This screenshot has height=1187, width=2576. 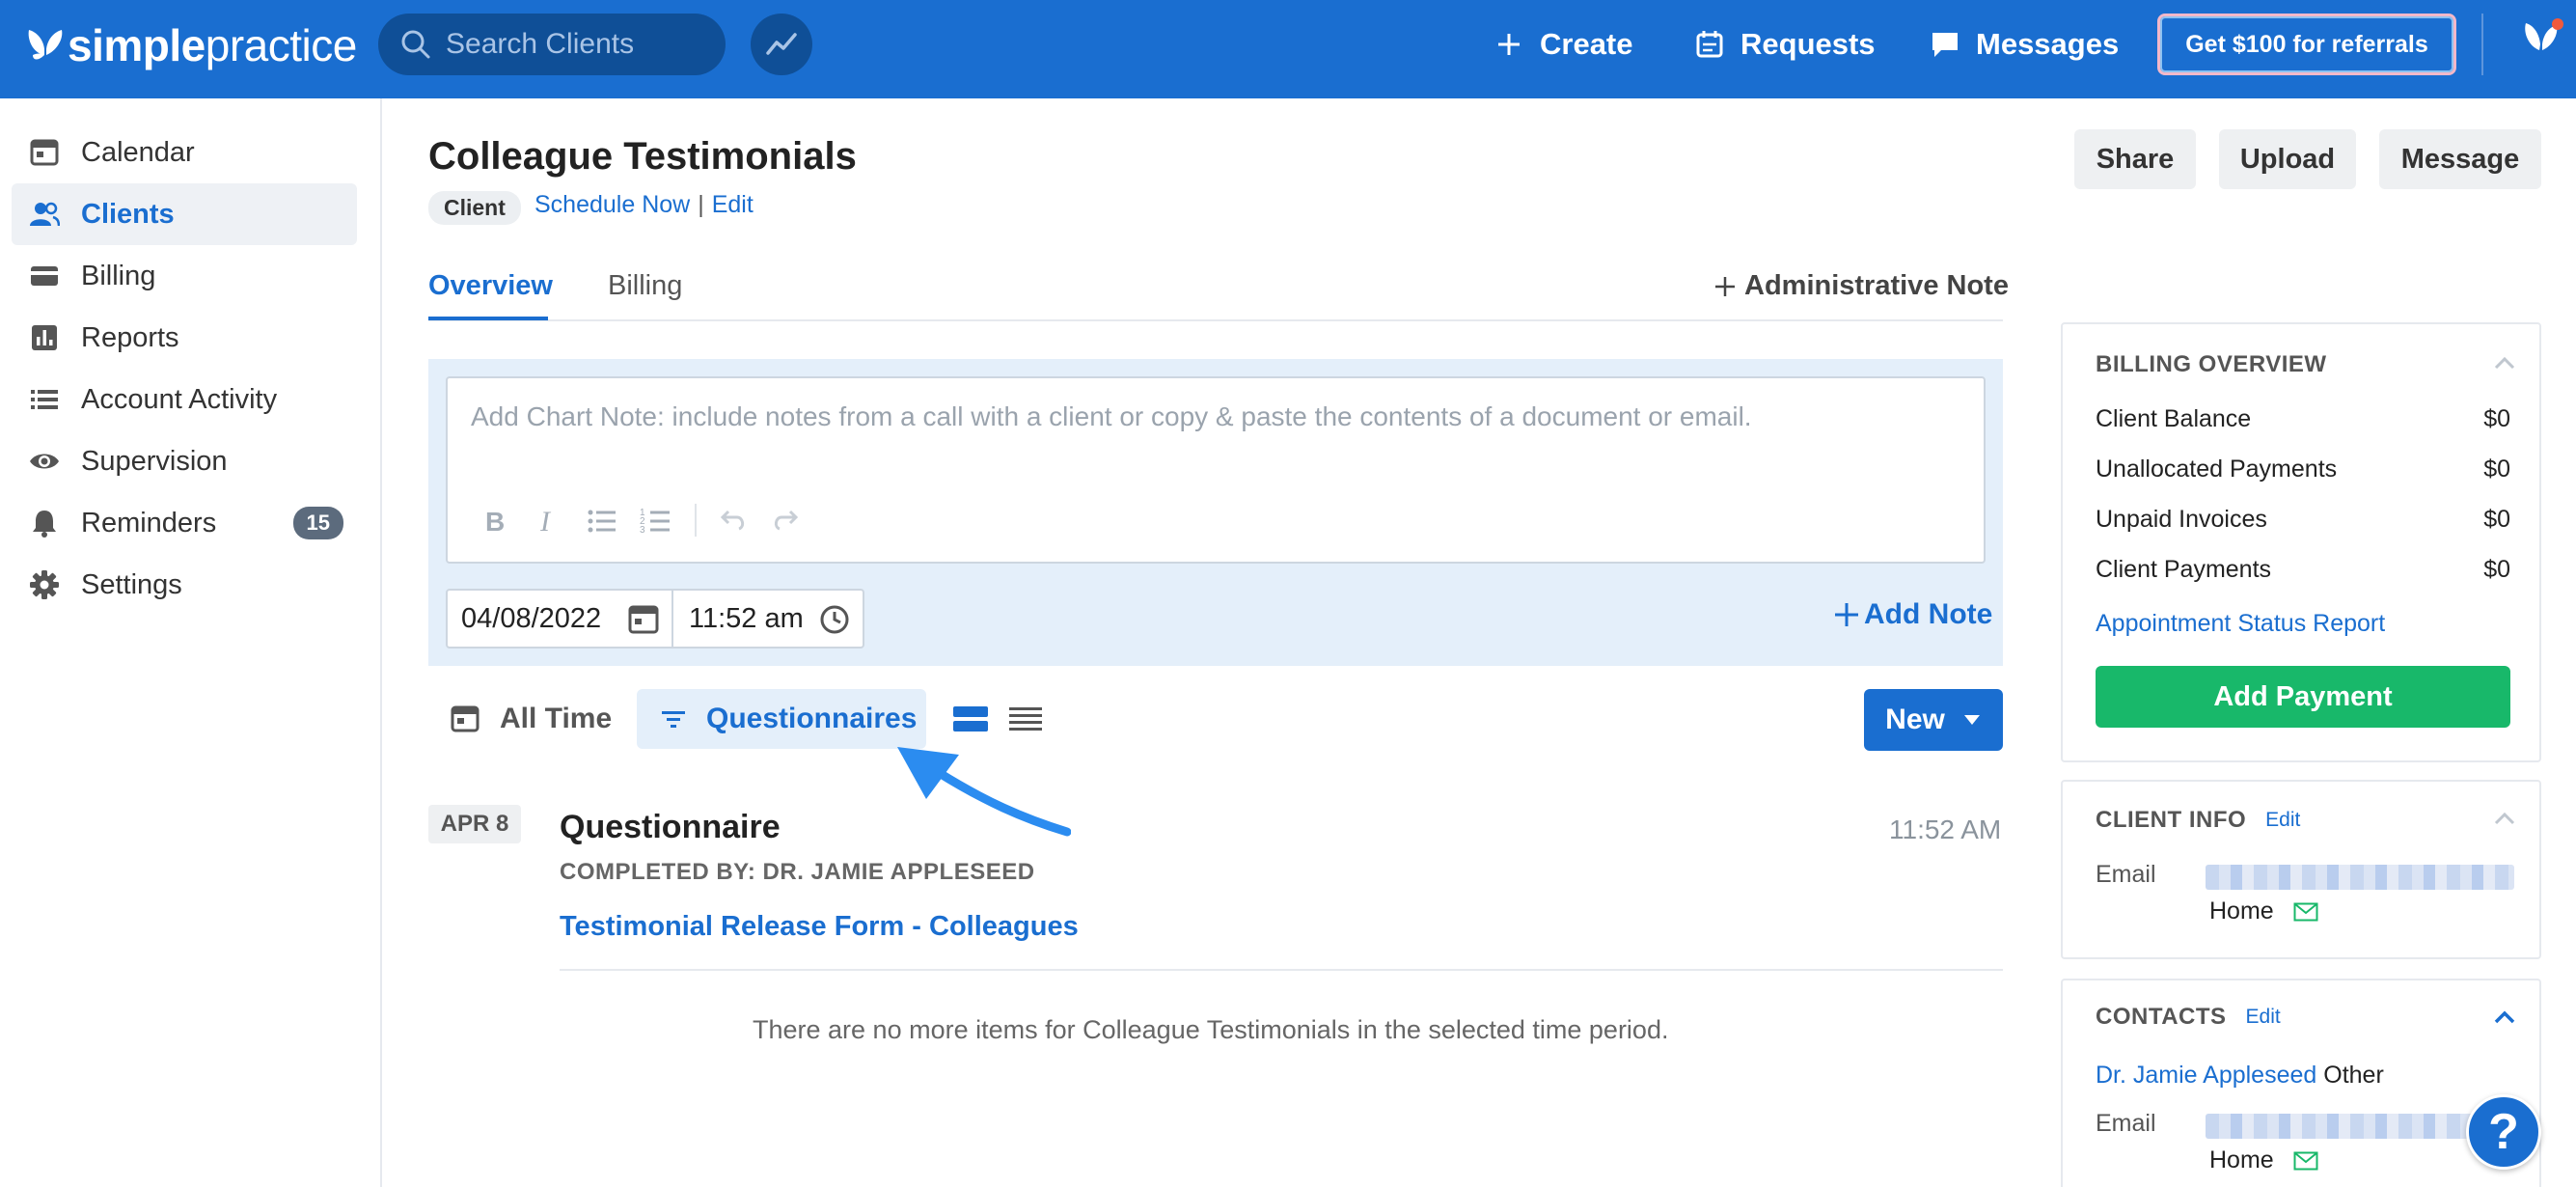 I want to click on redacted-email, so click(x=2360, y=877).